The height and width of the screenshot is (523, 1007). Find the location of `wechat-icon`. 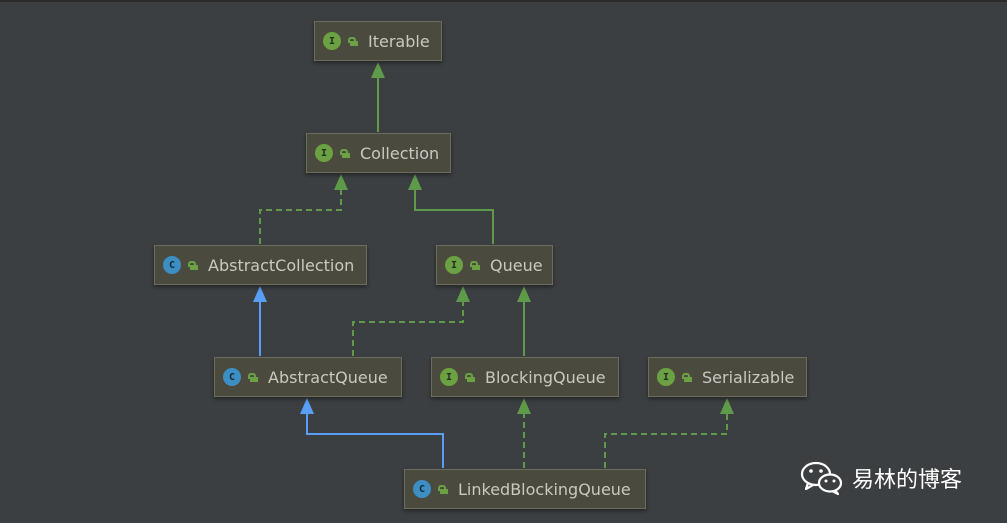

wechat-icon is located at coordinates (821, 478).